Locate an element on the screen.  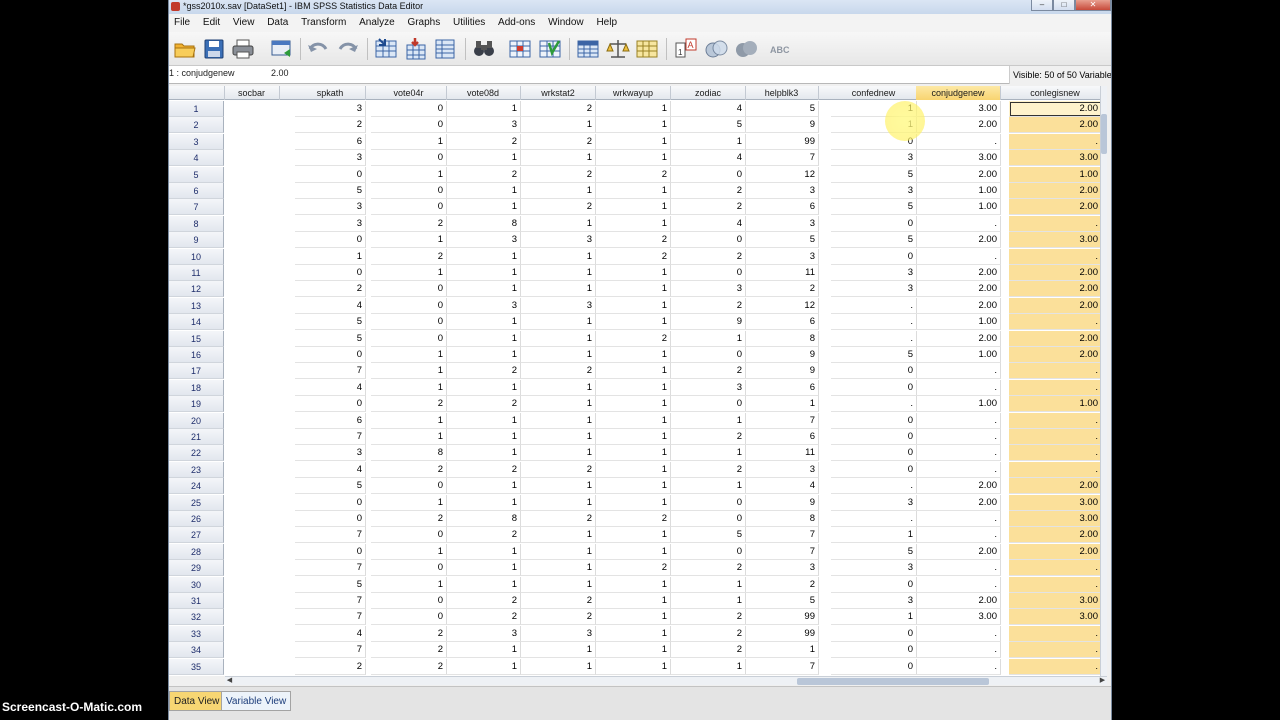
cell-wrkwayup: 4 is located at coordinates (708, 158).